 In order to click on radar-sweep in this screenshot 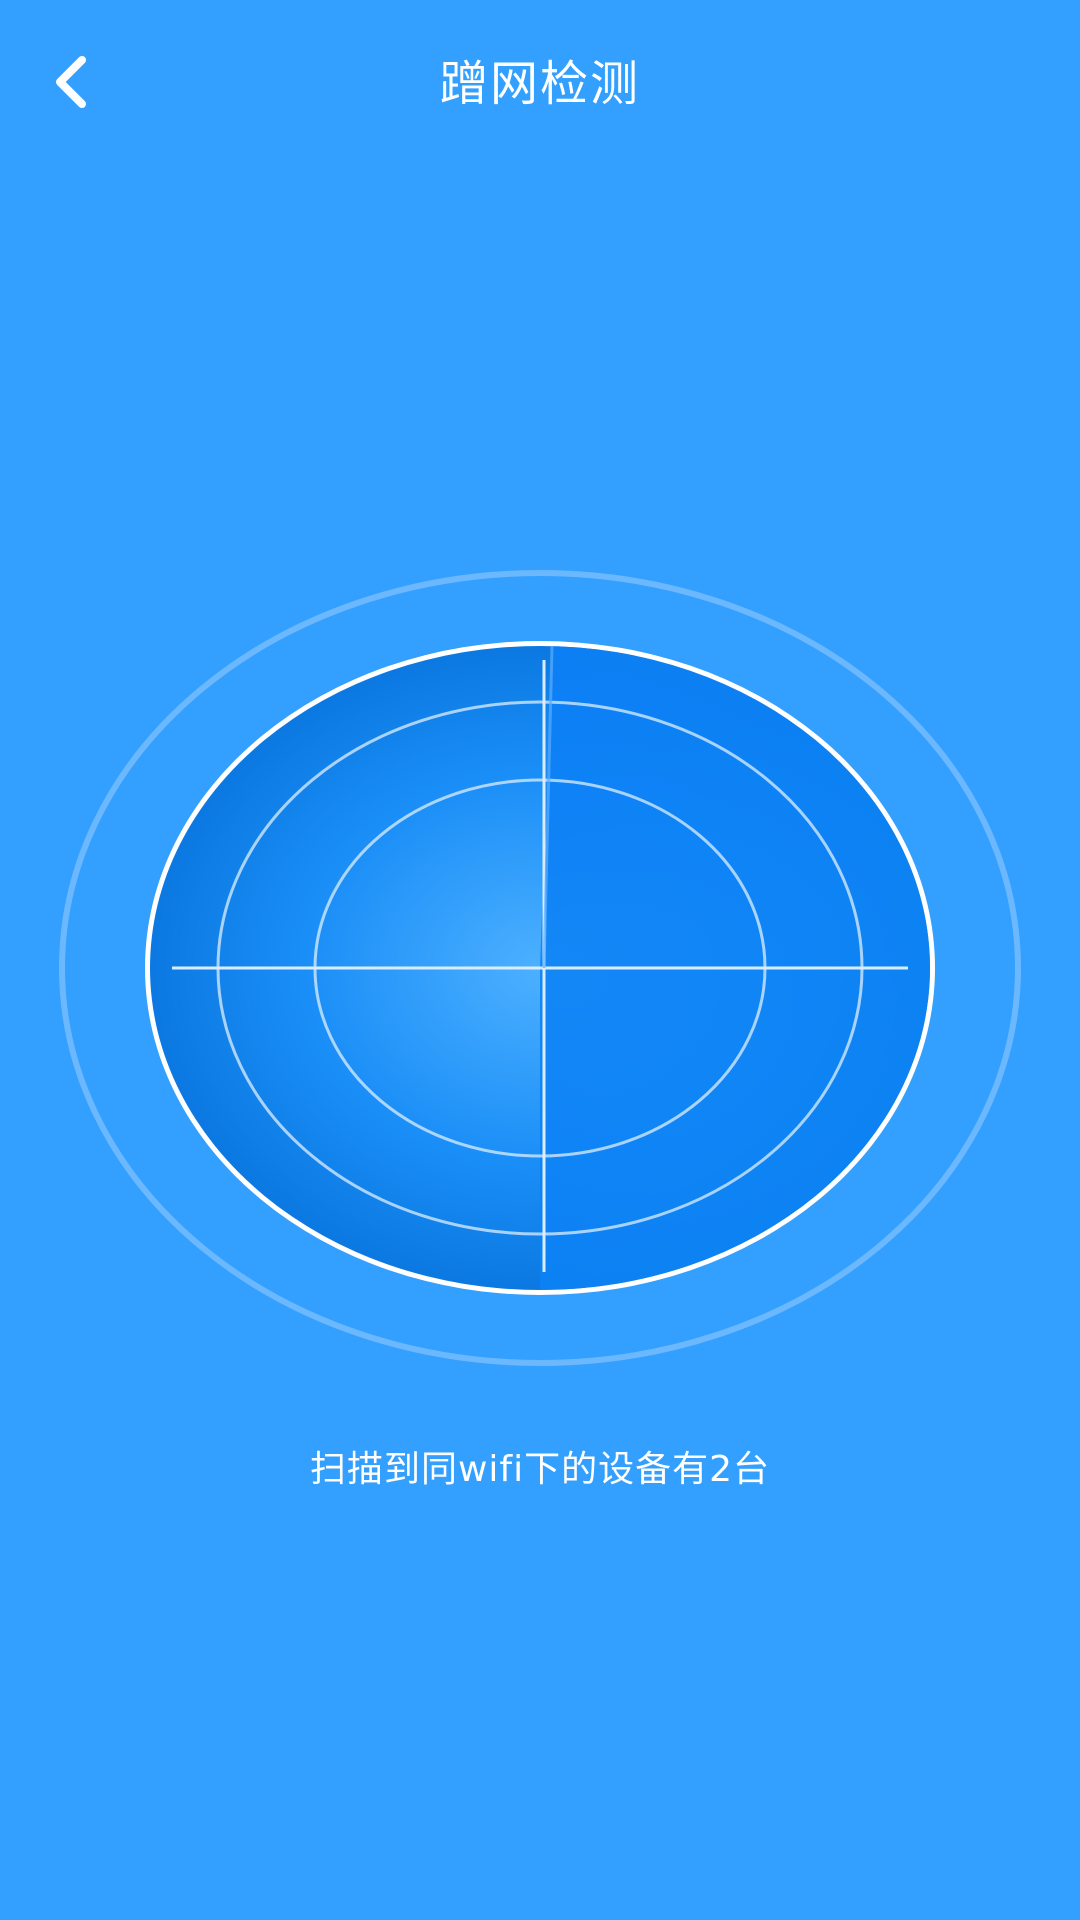, I will do `click(735, 968)`.